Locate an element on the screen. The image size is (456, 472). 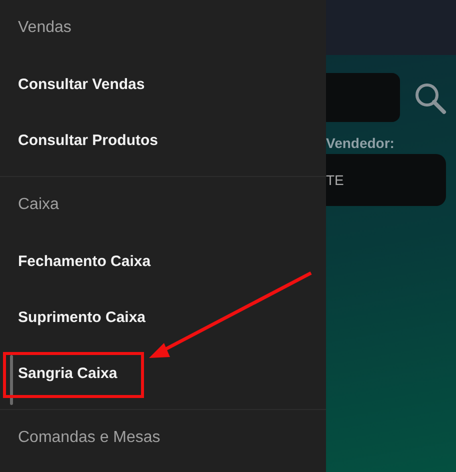
menu-item: Consultar Vendas is located at coordinates (81, 84).